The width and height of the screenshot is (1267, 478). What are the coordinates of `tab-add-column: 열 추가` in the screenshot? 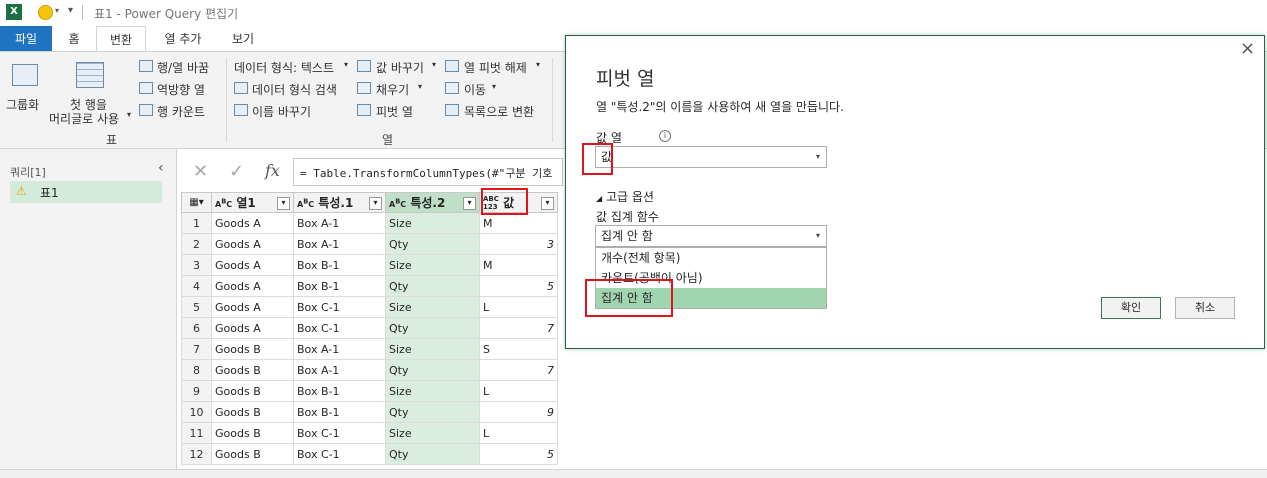 It's located at (183, 39).